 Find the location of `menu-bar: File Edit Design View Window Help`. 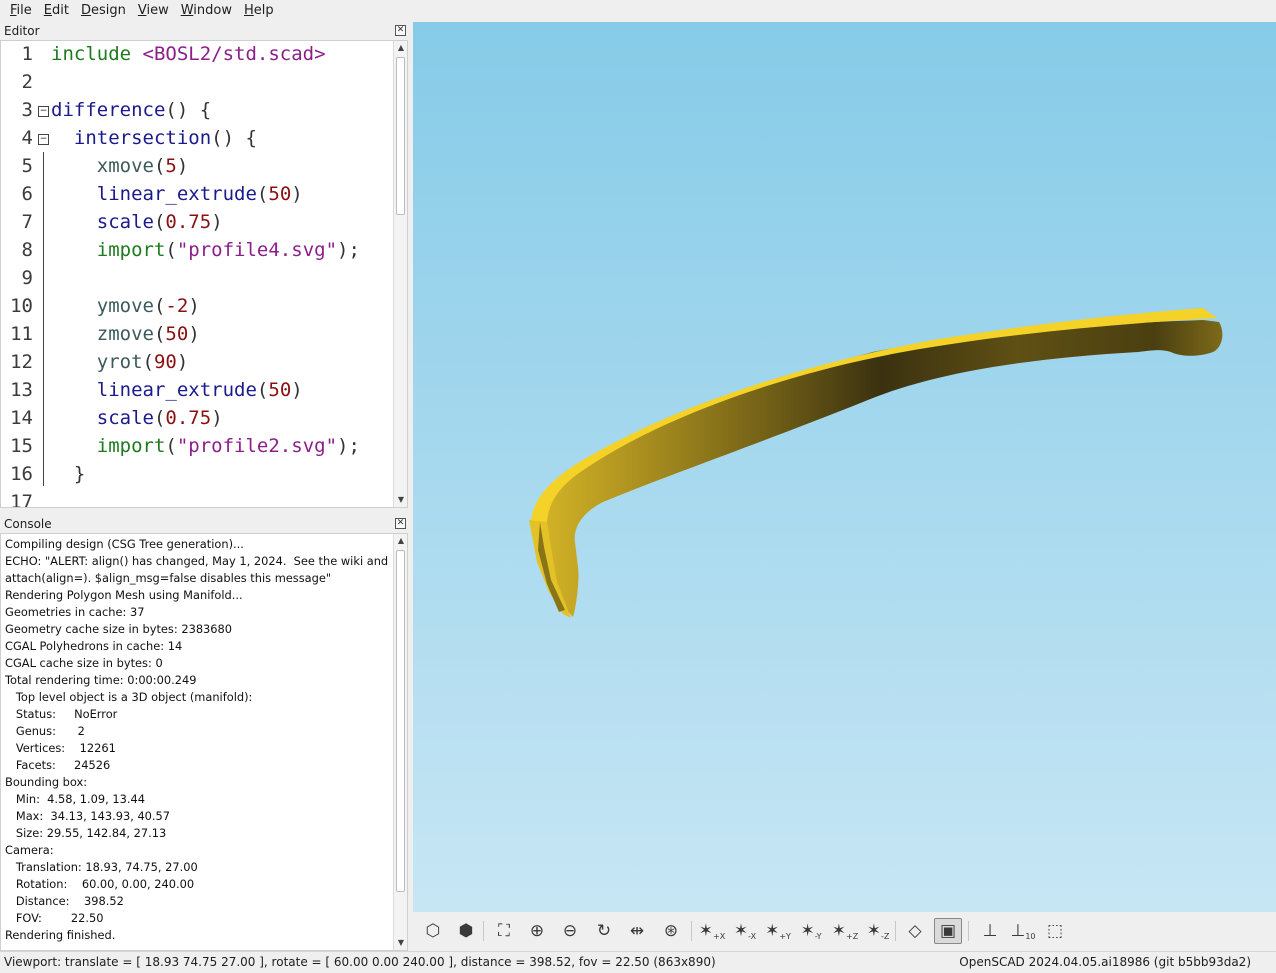

menu-bar: File Edit Design View Window Help is located at coordinates (638, 11).